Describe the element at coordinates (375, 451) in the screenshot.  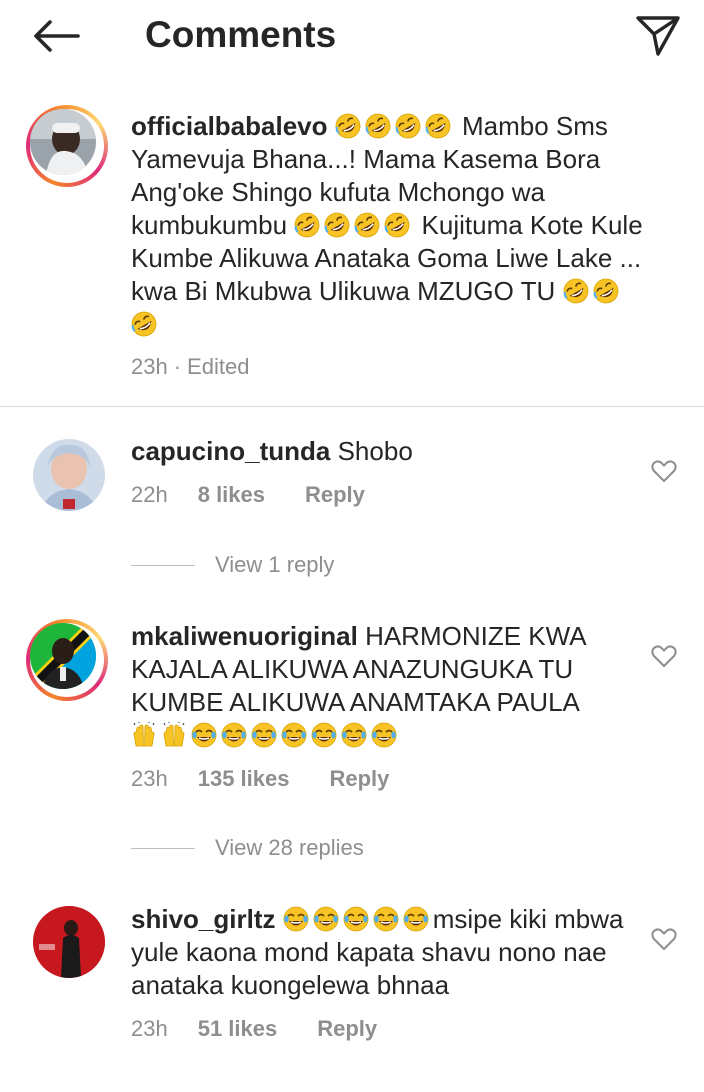
I see `comment-body: Shobo` at that location.